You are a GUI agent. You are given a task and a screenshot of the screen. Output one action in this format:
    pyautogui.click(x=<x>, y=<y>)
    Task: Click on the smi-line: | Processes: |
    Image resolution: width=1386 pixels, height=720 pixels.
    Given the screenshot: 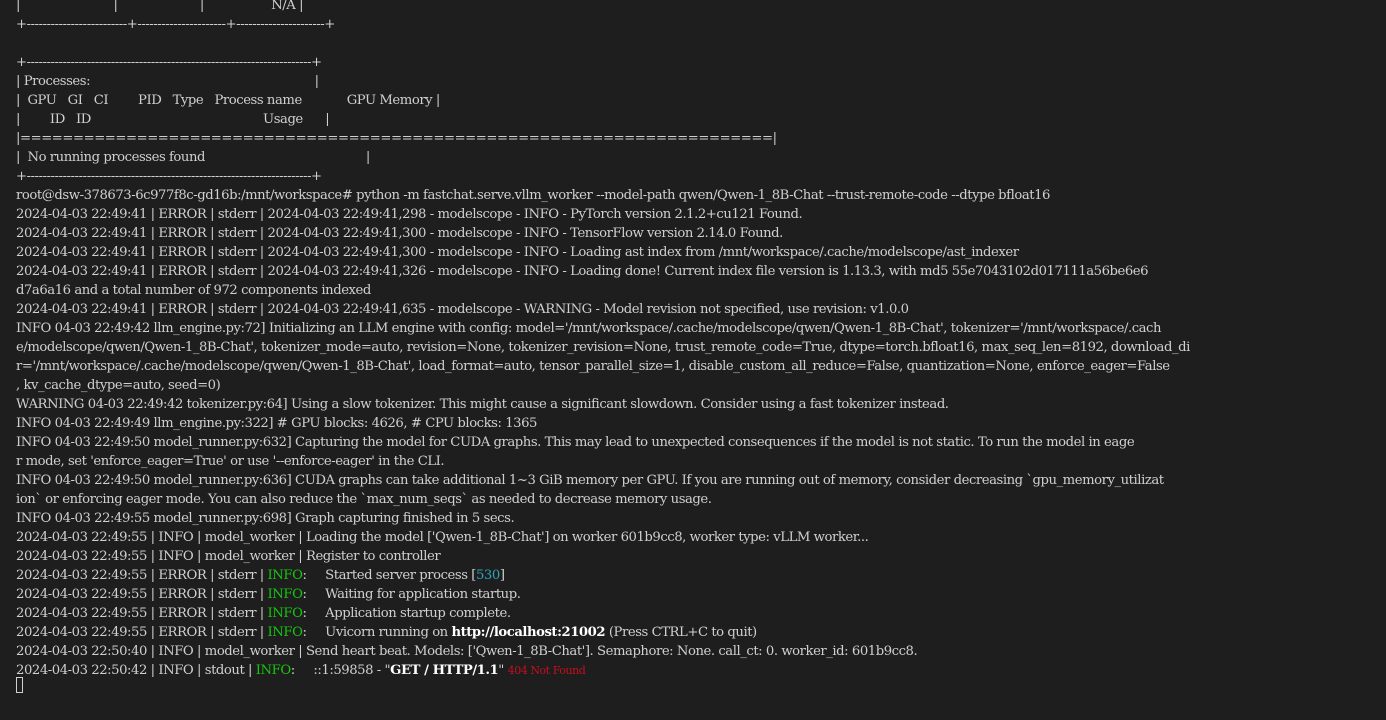 What is the action you would take?
    pyautogui.click(x=167, y=81)
    